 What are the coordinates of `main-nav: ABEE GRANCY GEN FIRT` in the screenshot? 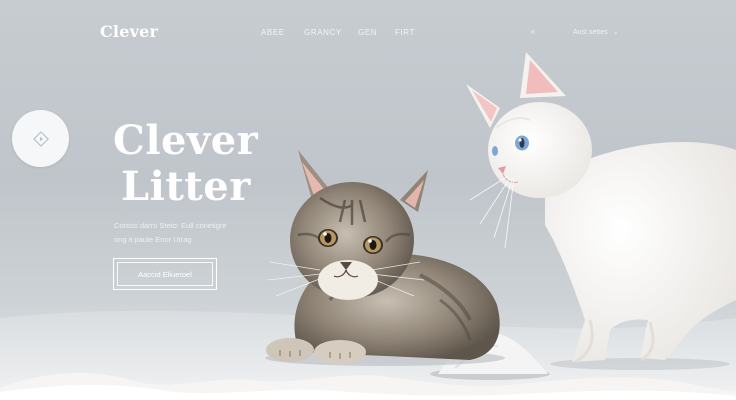 It's located at (368, 34).